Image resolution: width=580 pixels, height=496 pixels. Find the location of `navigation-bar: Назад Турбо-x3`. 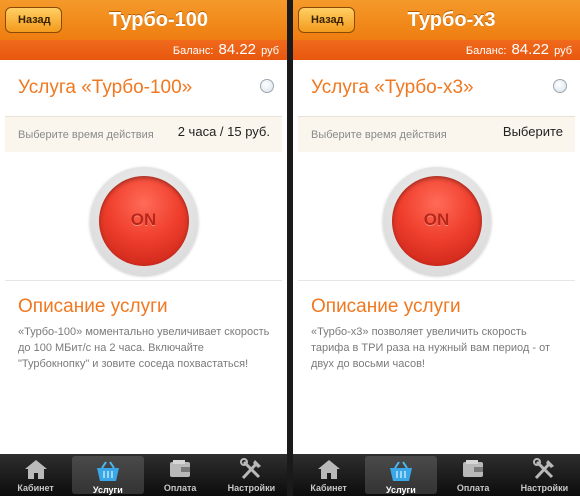

navigation-bar: Назад Турбо-x3 is located at coordinates (436, 20).